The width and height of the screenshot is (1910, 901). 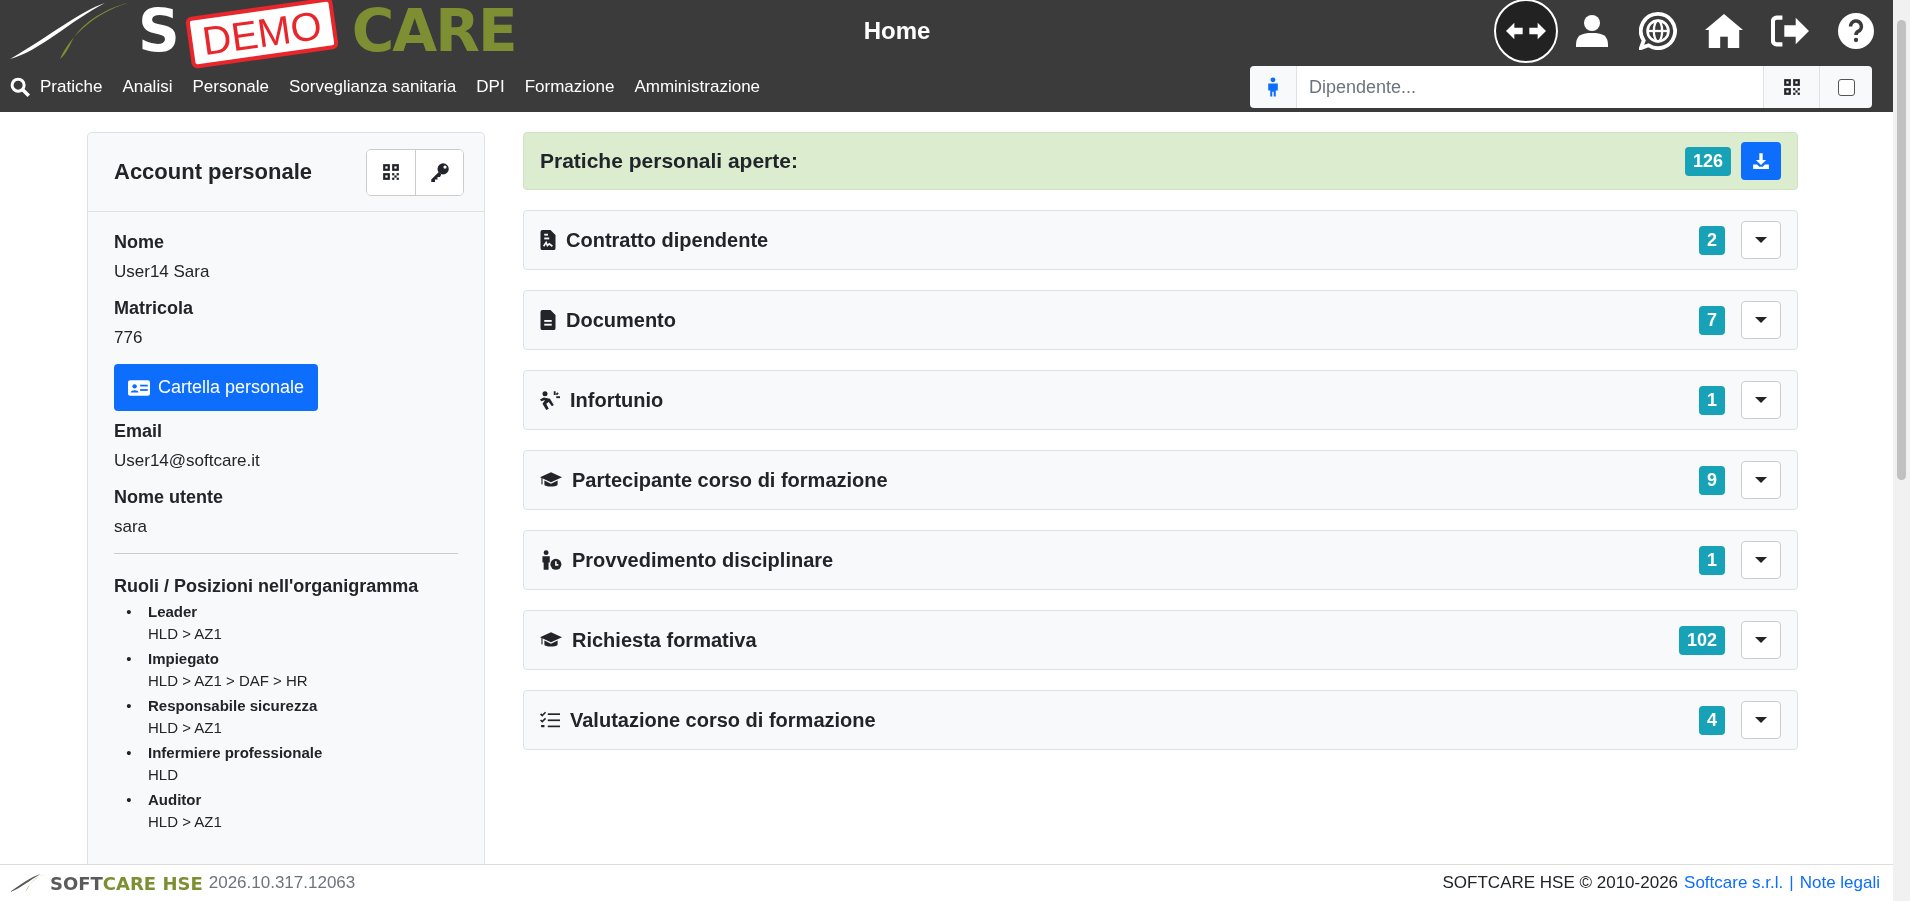 I want to click on category-panel: Infortunio 1, so click(x=1160, y=400).